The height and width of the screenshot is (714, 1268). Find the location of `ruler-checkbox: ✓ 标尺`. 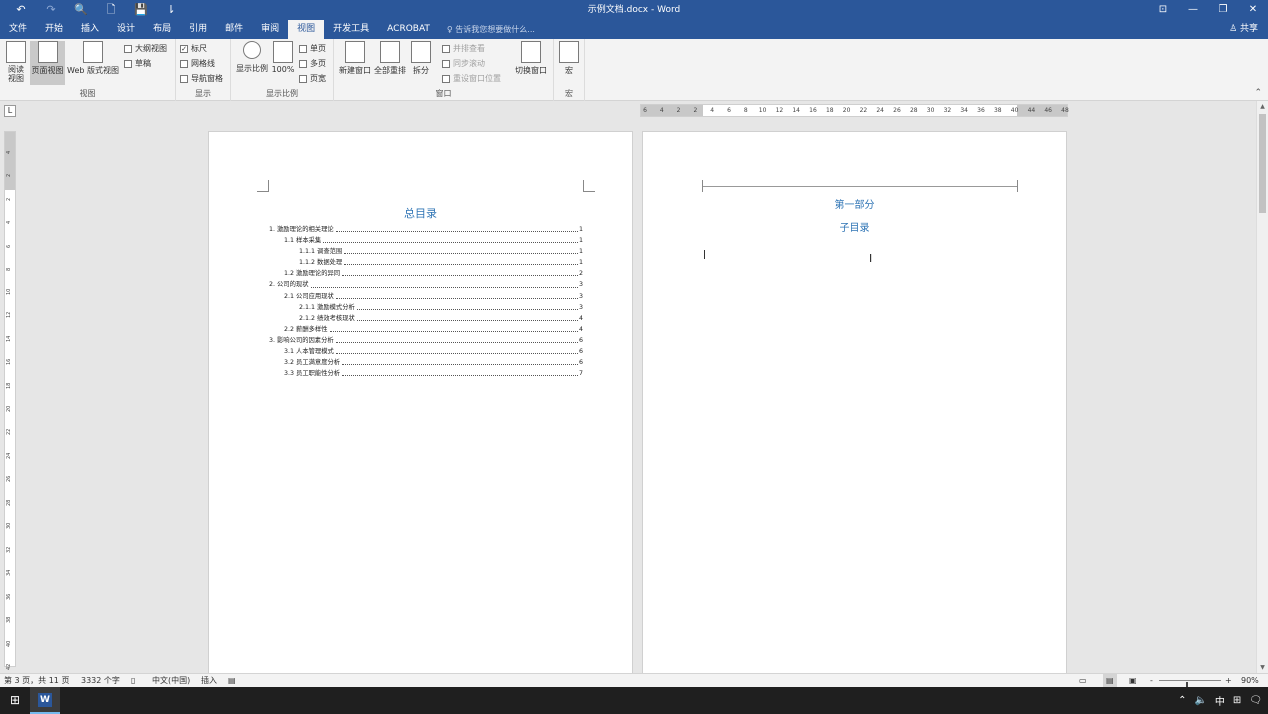

ruler-checkbox: ✓ 标尺 is located at coordinates (193, 48).